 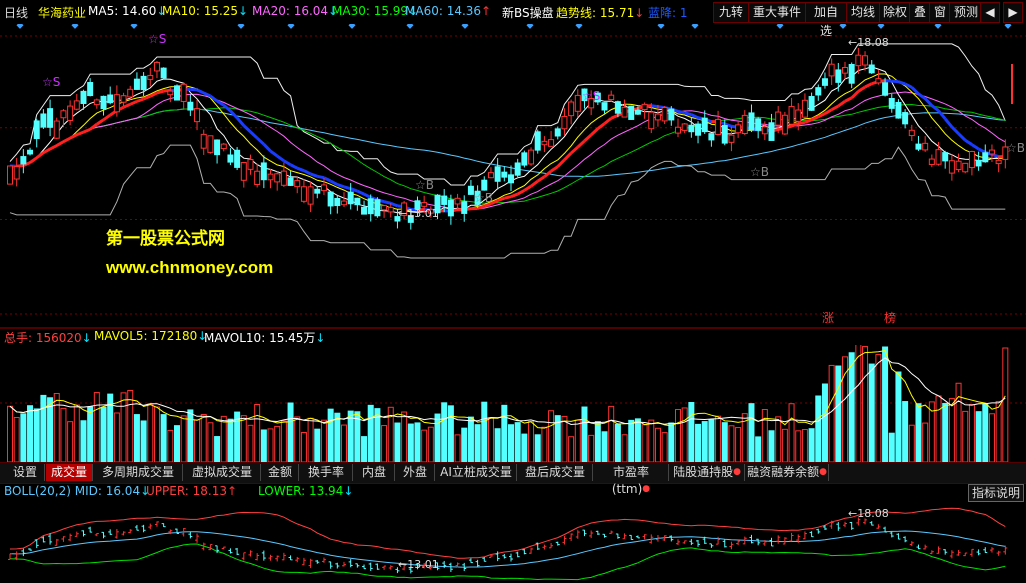 I want to click on formula-name: 新BS操盘, so click(x=528, y=12).